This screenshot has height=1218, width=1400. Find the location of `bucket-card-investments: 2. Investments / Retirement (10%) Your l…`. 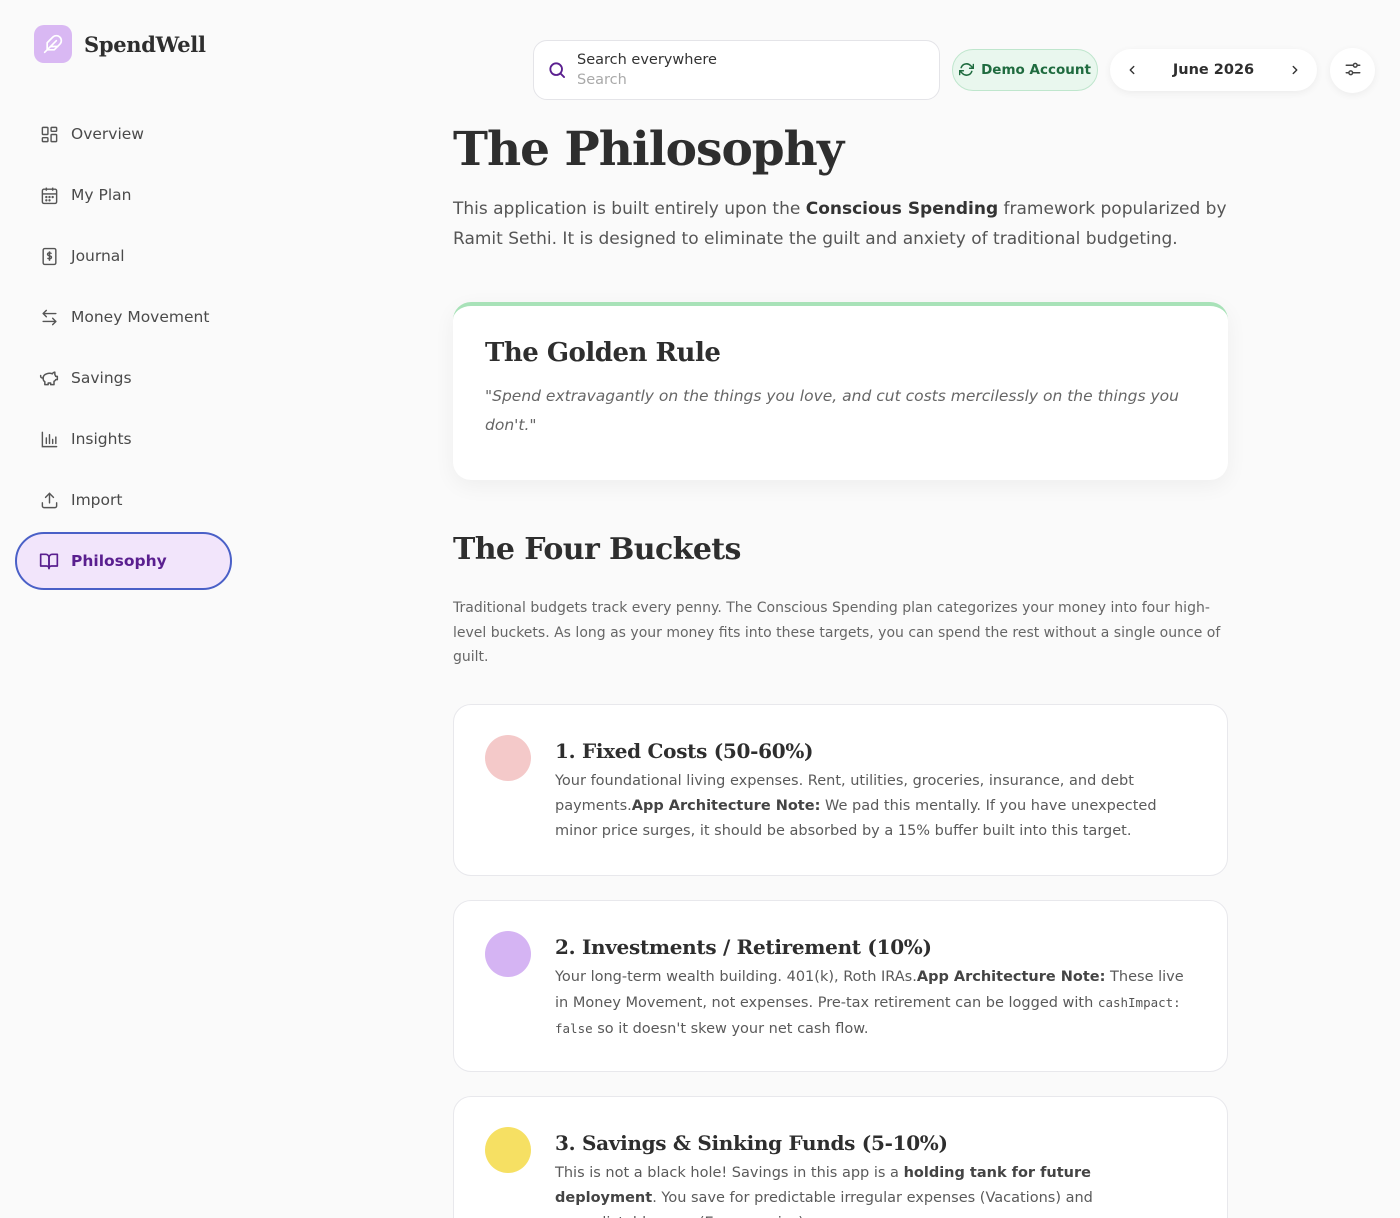

bucket-card-investments: 2. Investments / Retirement (10%) Your l… is located at coordinates (840, 985).